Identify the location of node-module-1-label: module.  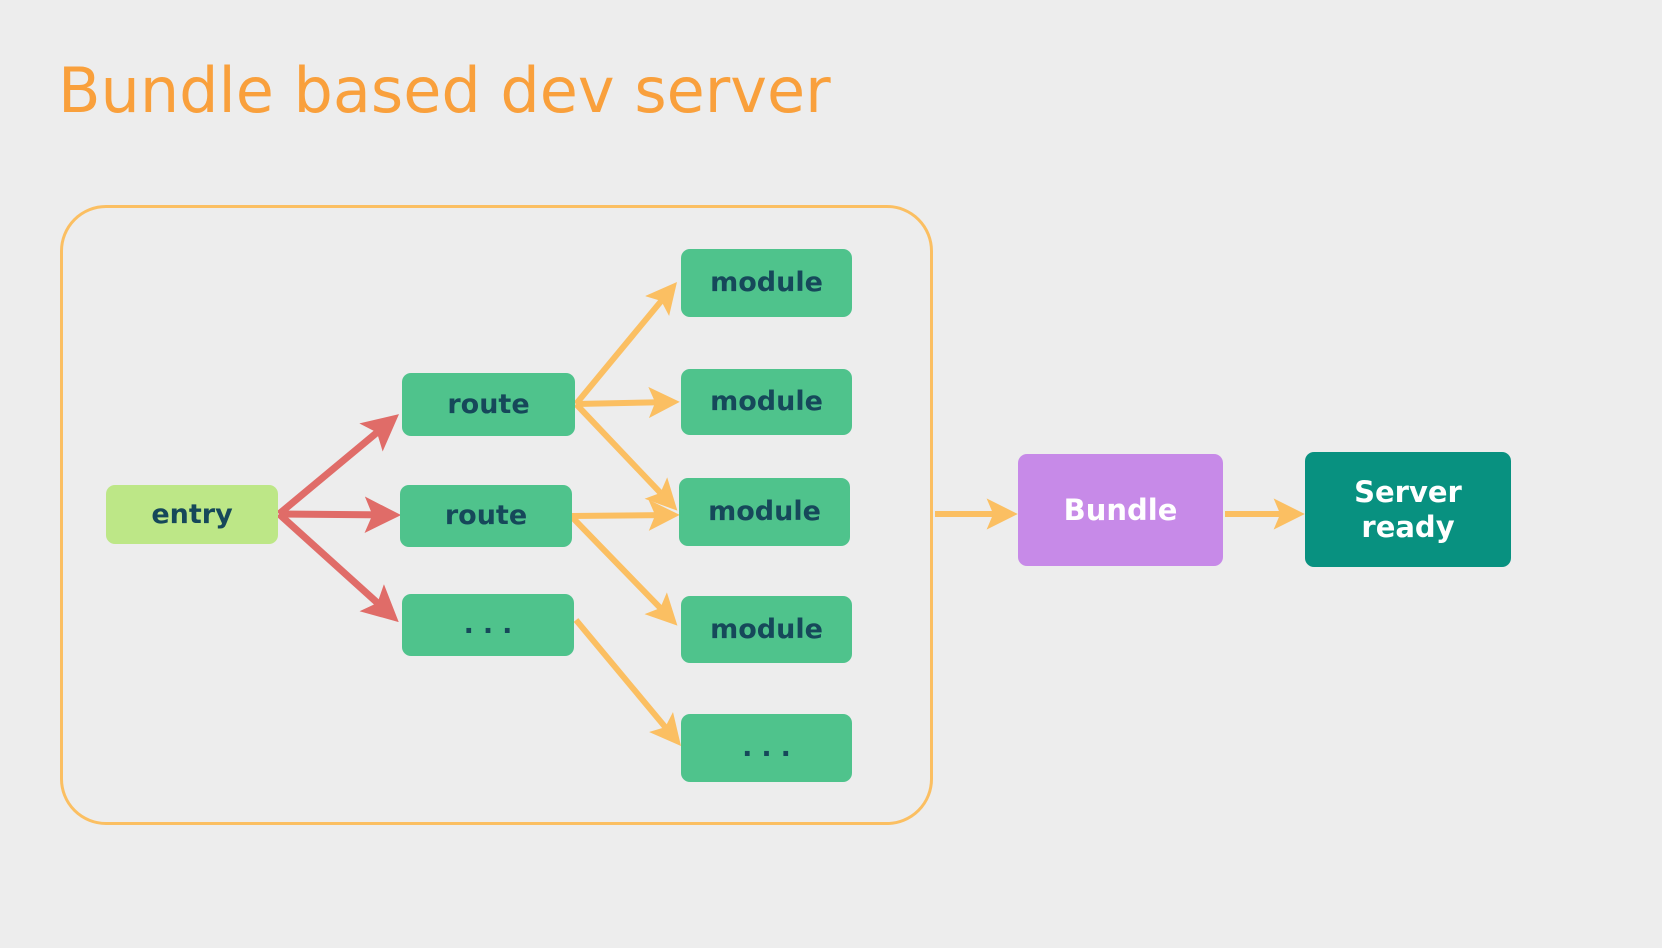
(766, 283).